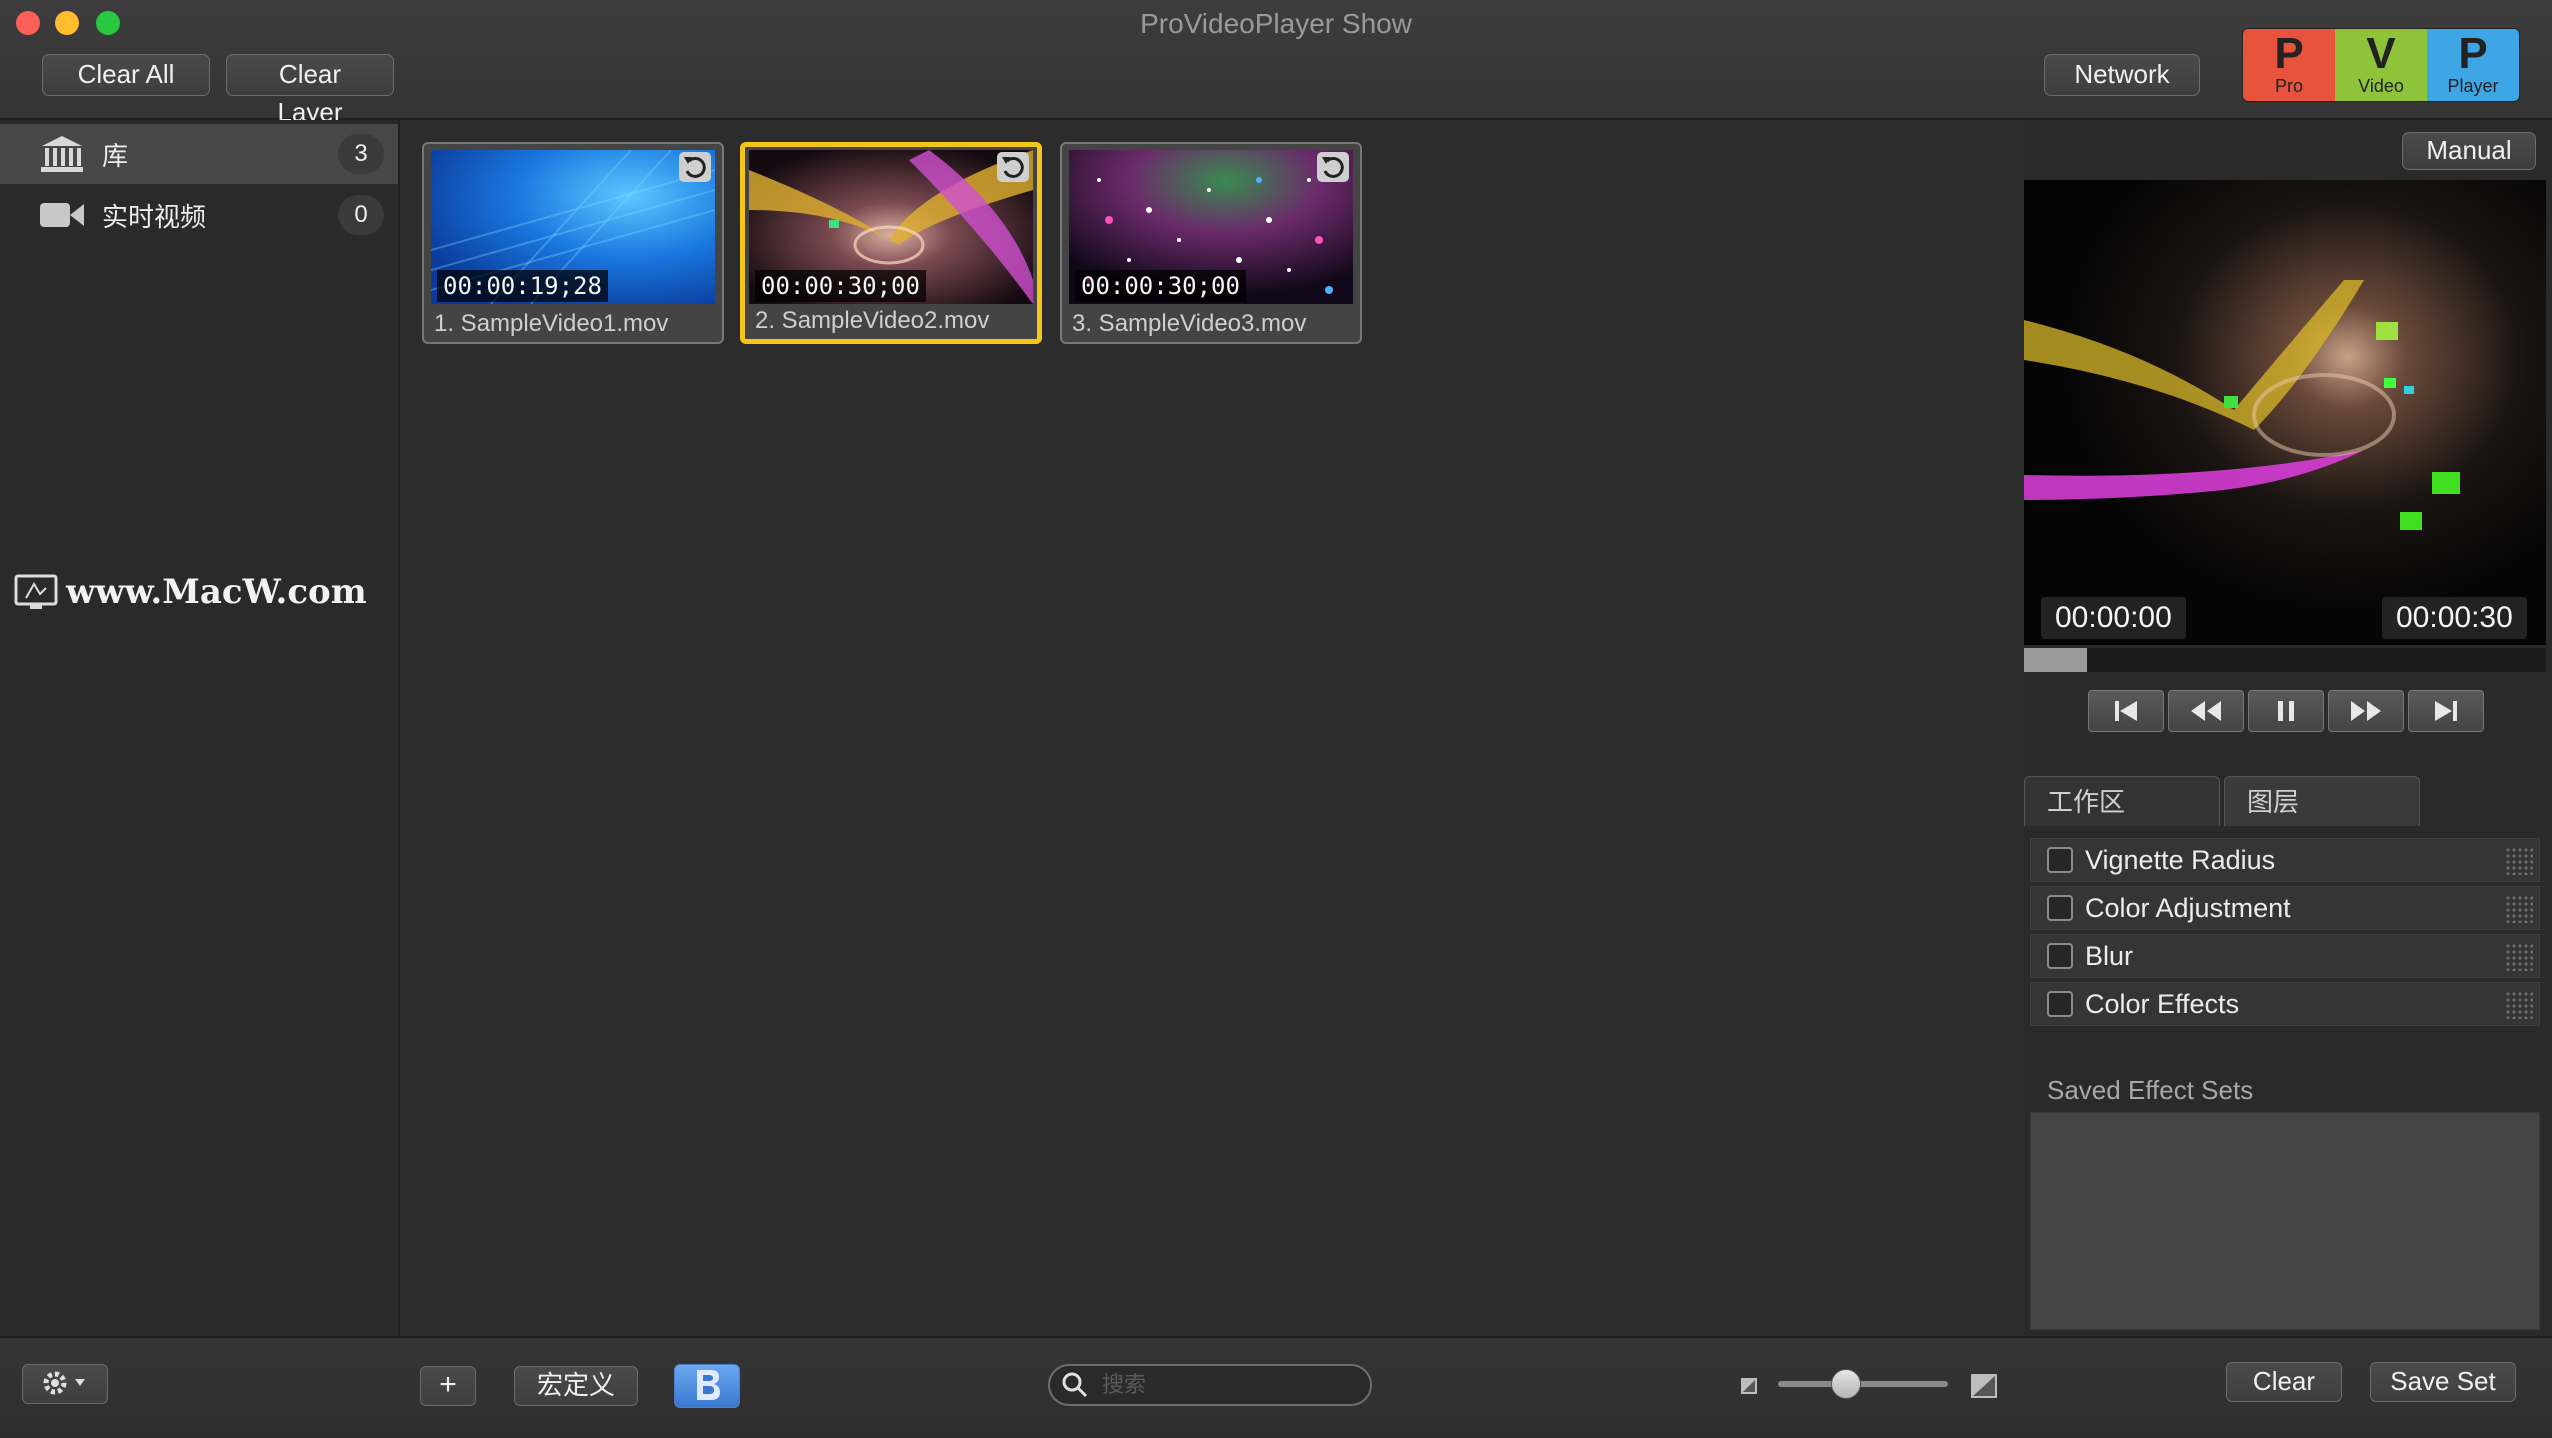 This screenshot has height=1438, width=2552. I want to click on skip-back-icon, so click(2126, 711).